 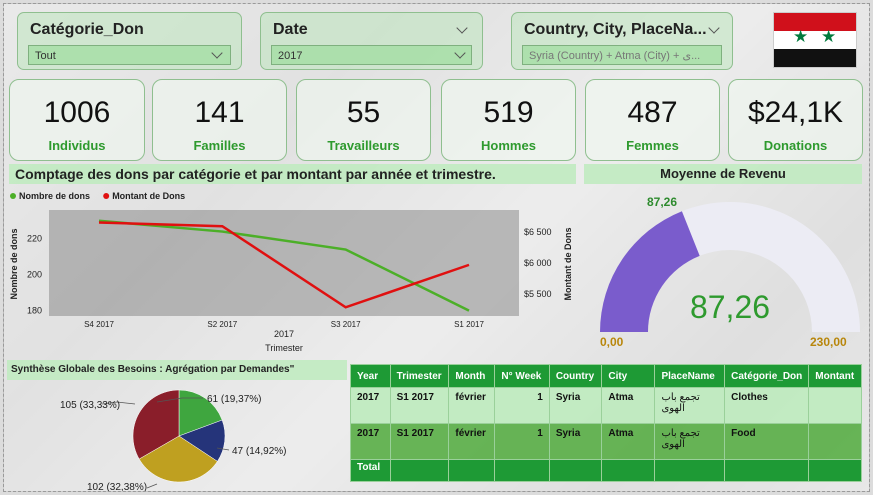 What do you see at coordinates (522, 376) in the screenshot?
I see `column-header-week: N° Week` at bounding box center [522, 376].